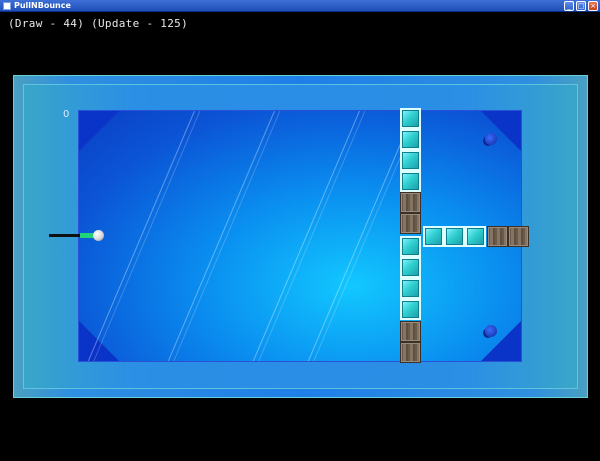 Image resolution: width=600 pixels, height=461 pixels. Describe the element at coordinates (7, 6) in the screenshot. I see `app-icon` at that location.